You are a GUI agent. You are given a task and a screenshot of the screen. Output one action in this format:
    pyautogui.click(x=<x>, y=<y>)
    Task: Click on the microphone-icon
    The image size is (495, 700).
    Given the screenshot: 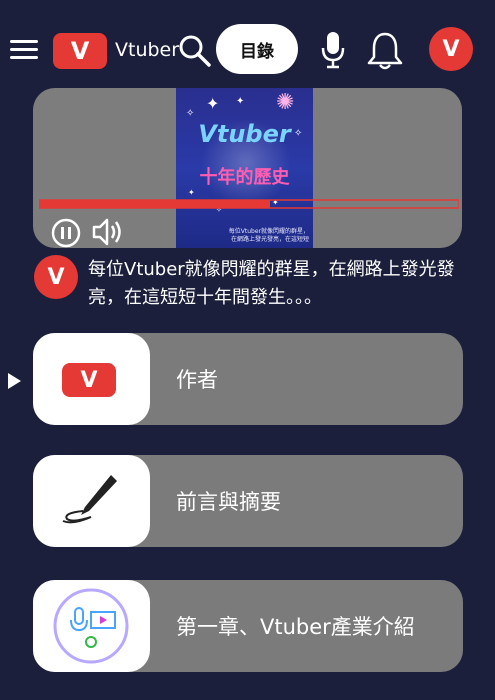 What is the action you would take?
    pyautogui.click(x=333, y=50)
    